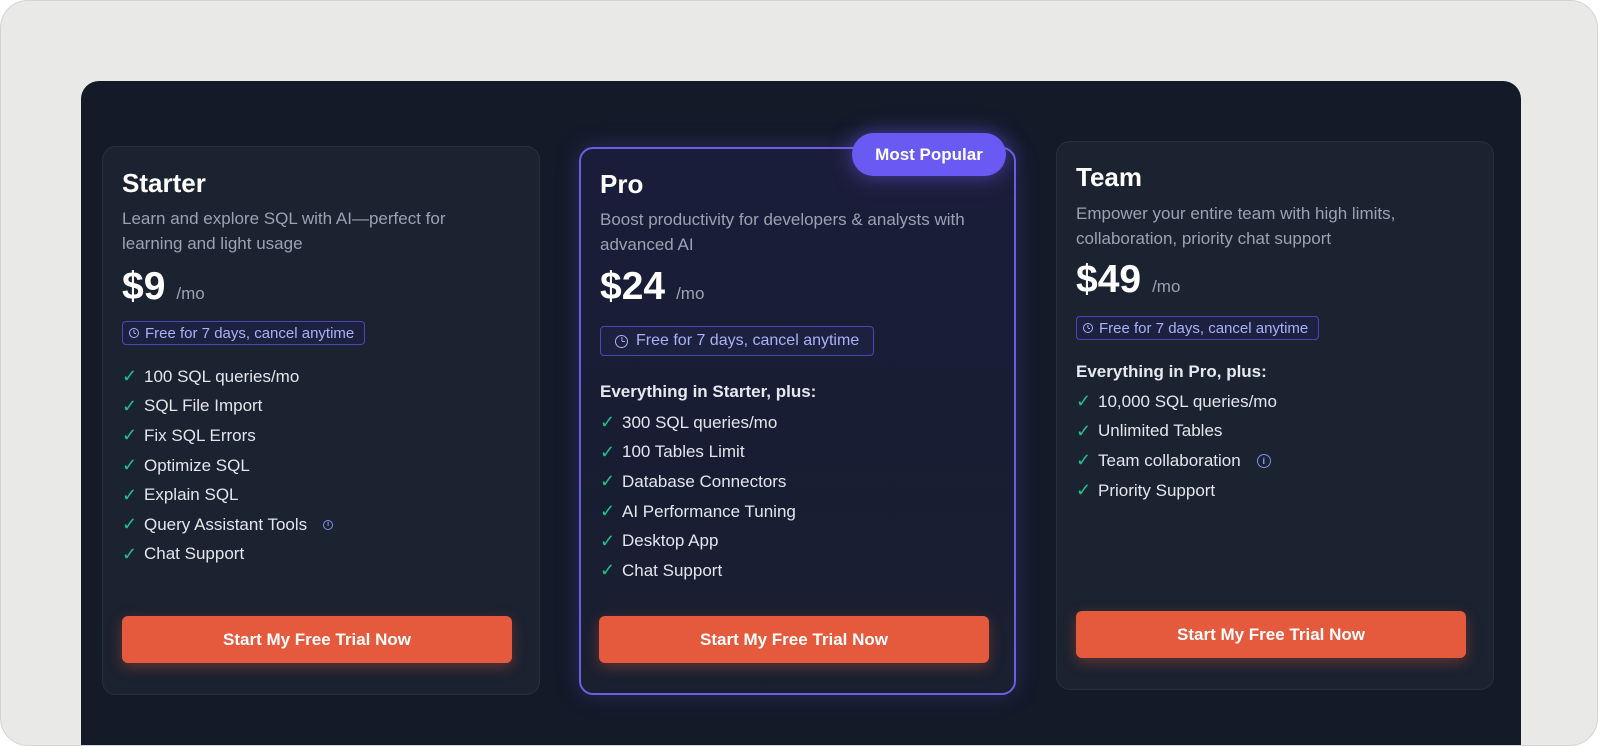 The height and width of the screenshot is (746, 1600). What do you see at coordinates (708, 391) in the screenshot?
I see `features-subheading: Everything in Starter, plus:` at bounding box center [708, 391].